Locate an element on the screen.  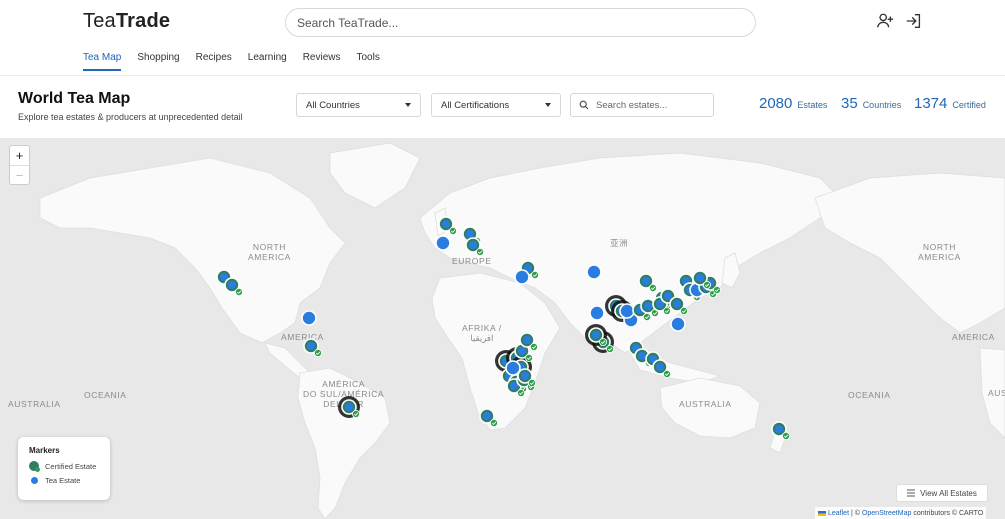
logo-light-text: Tea is located at coordinates (99, 21).